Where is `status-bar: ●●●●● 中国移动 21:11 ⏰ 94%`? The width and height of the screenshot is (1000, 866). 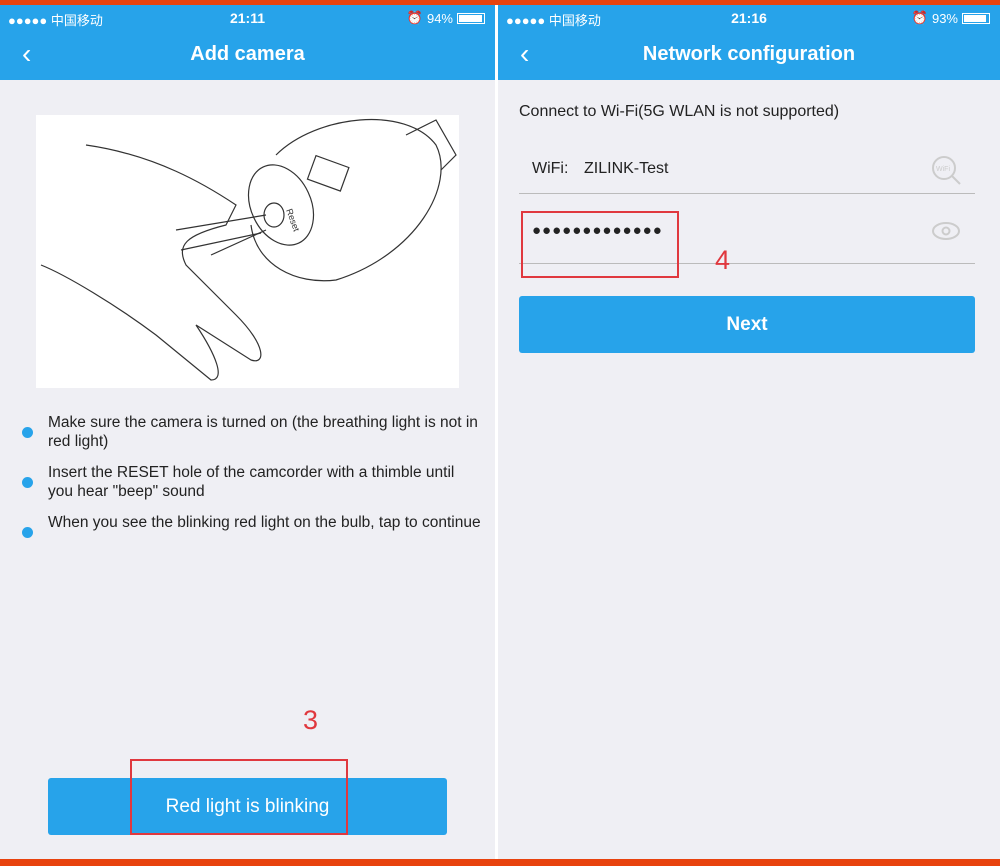 status-bar: ●●●●● 中国移动 21:11 ⏰ 94% is located at coordinates (247, 20).